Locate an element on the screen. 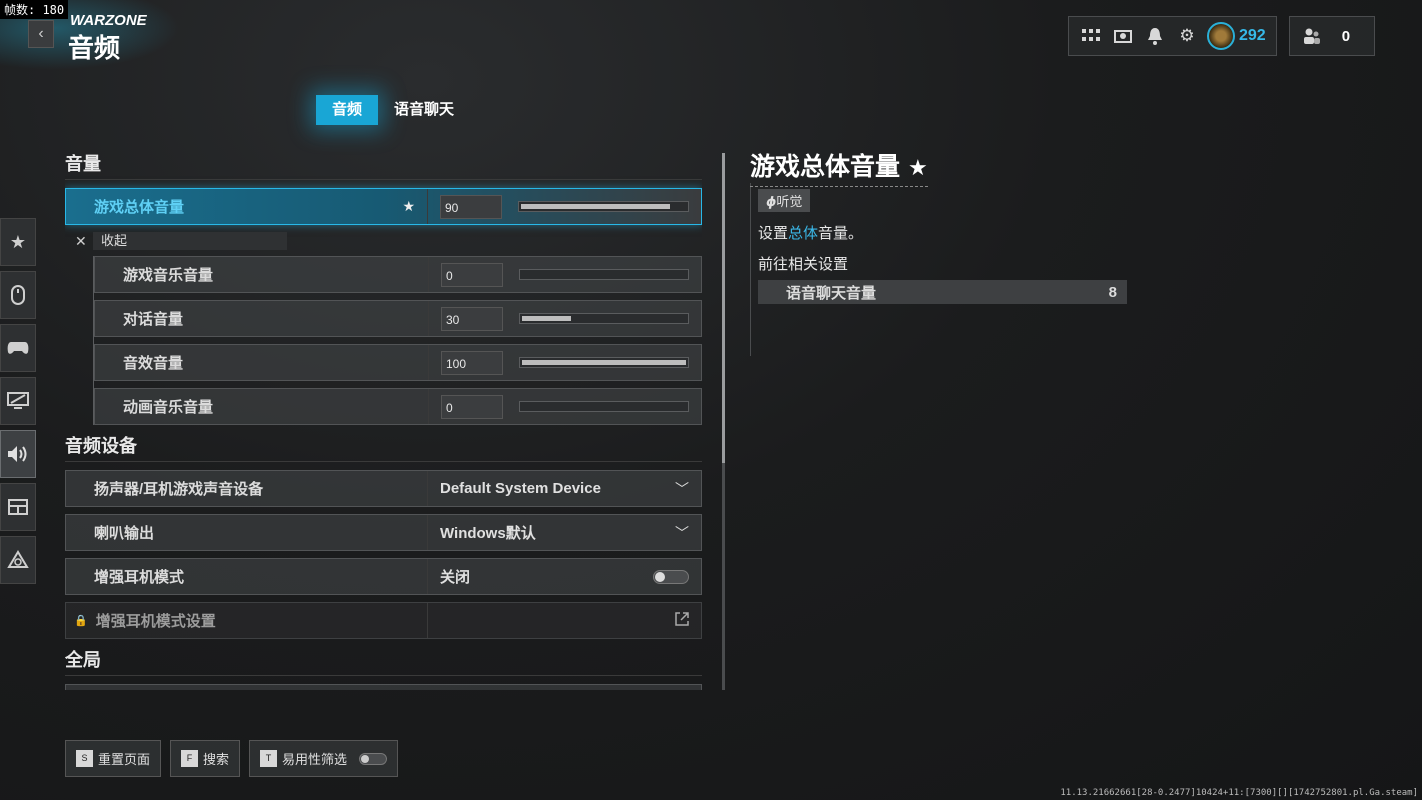  setting-enhanced-headphone: 增强耳机模式 关闭 is located at coordinates (383, 576).